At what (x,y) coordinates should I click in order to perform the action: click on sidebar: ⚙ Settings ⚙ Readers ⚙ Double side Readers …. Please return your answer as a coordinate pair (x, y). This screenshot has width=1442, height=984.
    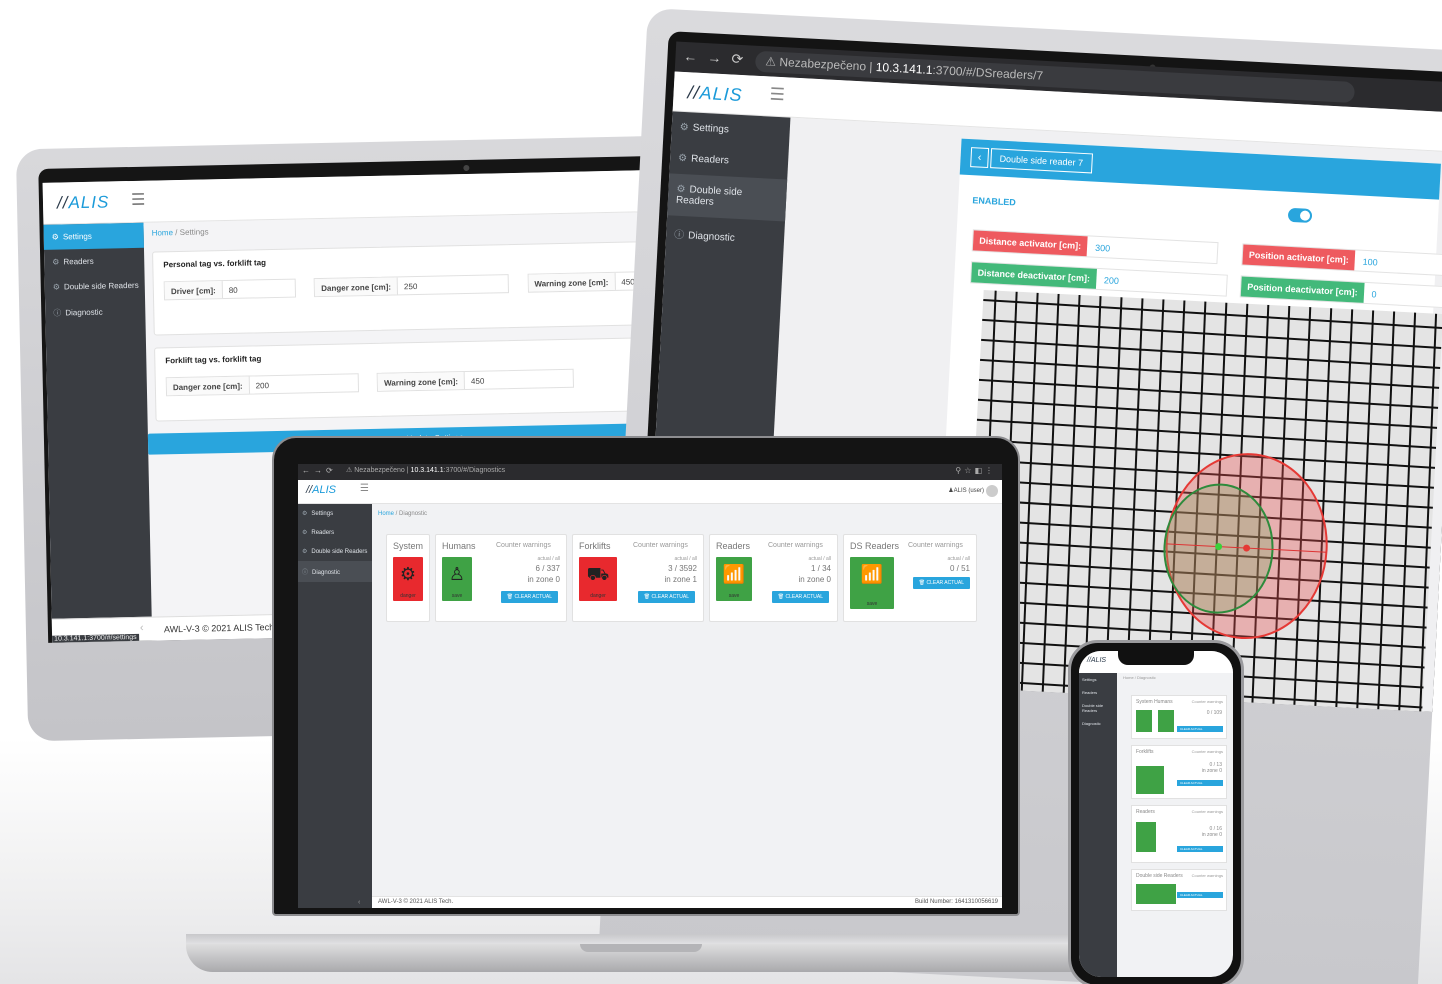
    Looking at the image, I should click on (335, 706).